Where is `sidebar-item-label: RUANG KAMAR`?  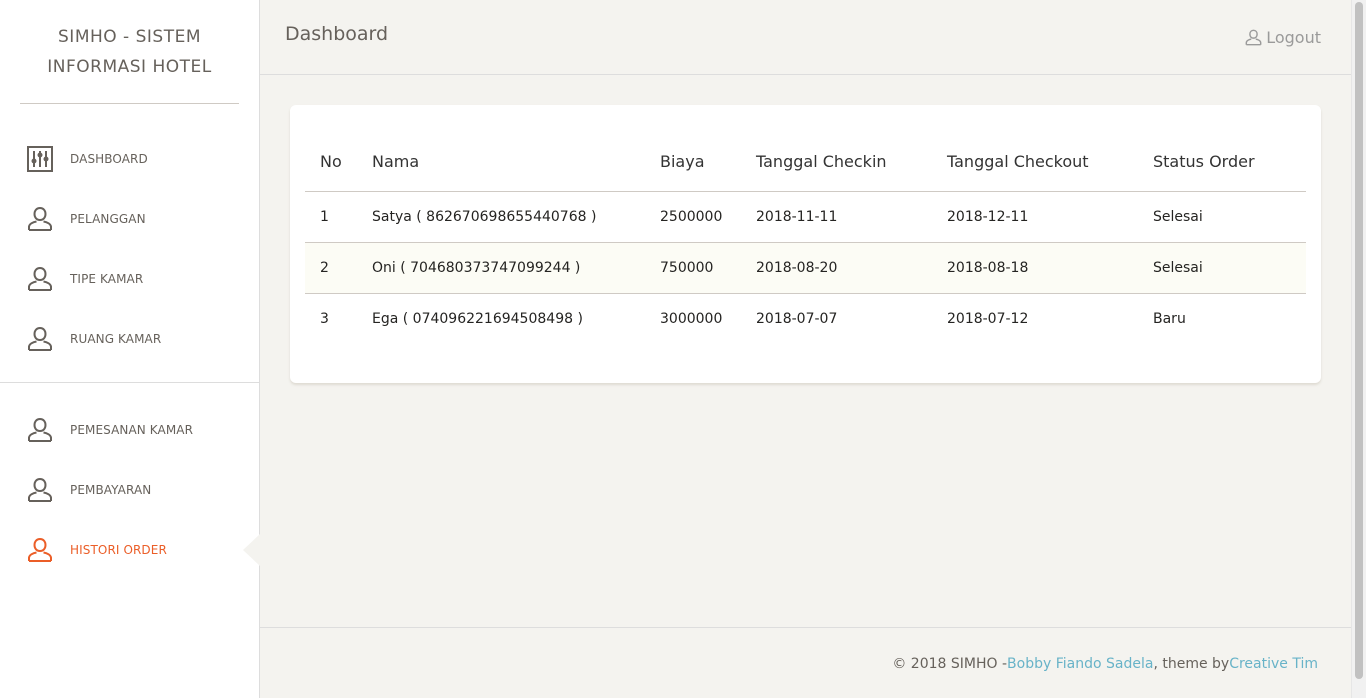 sidebar-item-label: RUANG KAMAR is located at coordinates (116, 339).